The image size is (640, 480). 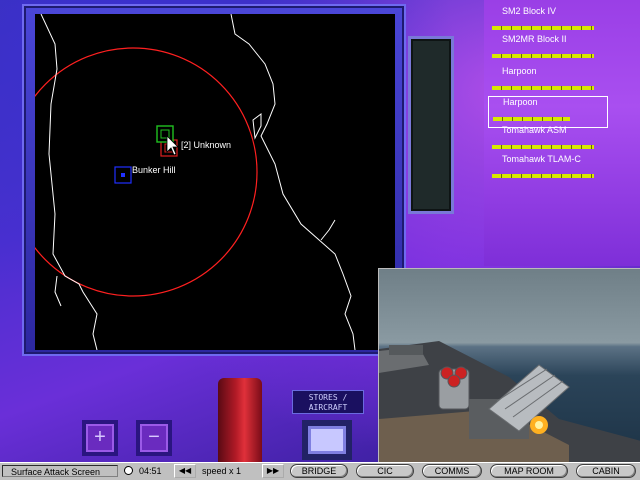 I want to click on island, so click(x=257, y=126).